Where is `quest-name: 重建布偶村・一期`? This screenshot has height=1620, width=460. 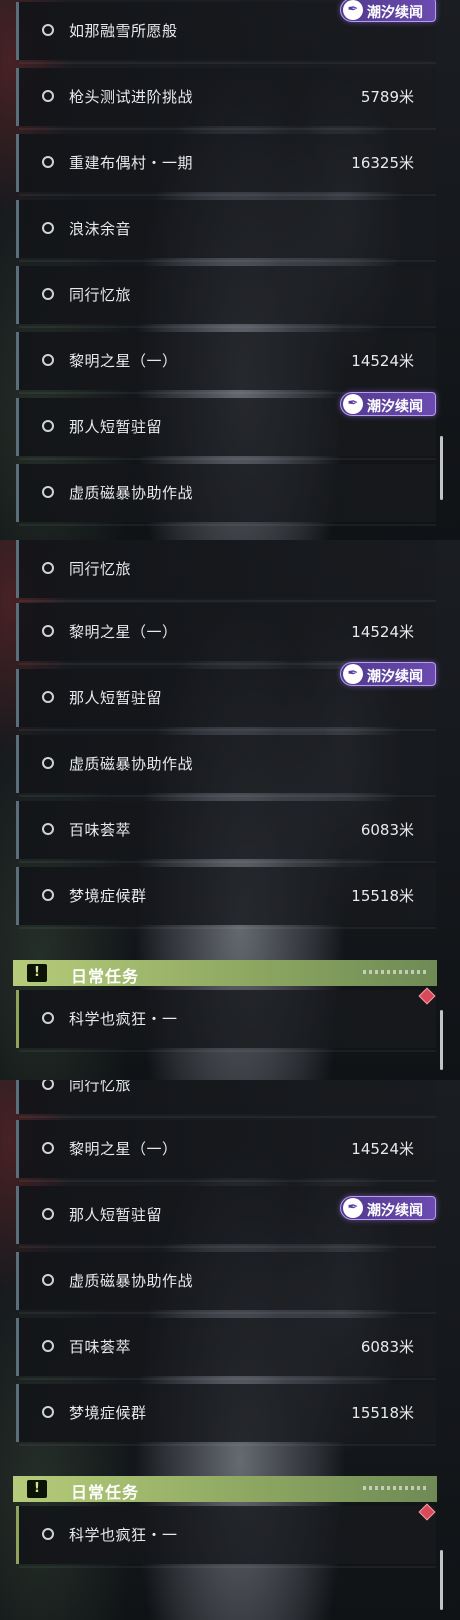
quest-name: 重建布偶村・一期 is located at coordinates (131, 163).